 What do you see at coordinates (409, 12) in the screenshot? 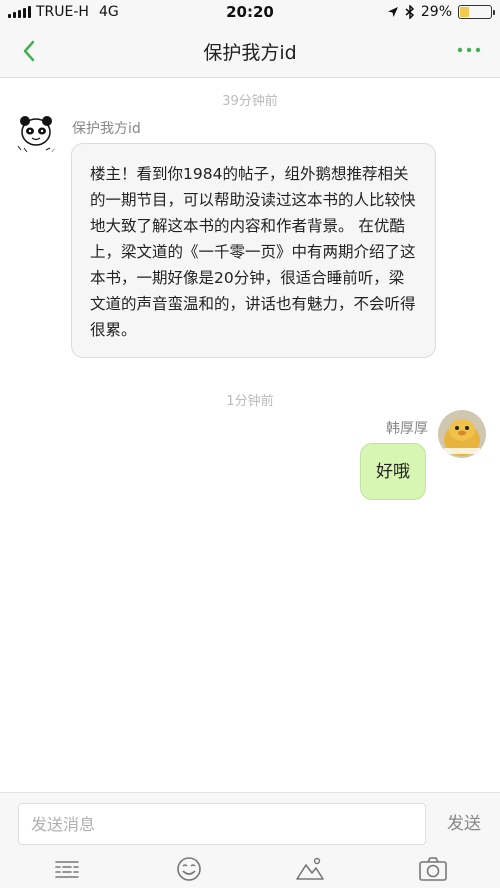
I see `bluetooth-icon` at bounding box center [409, 12].